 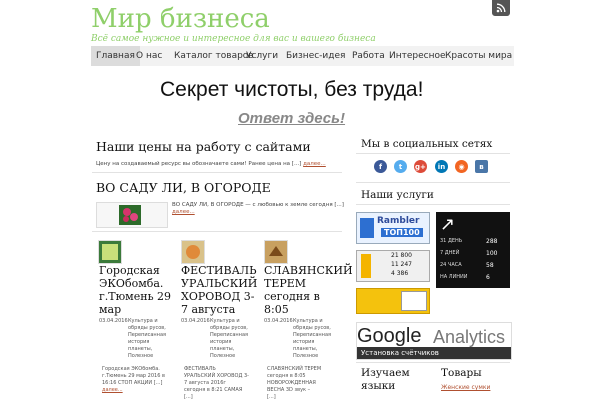 I want to click on stats-label: НА ЛИНИИ, so click(x=454, y=277).